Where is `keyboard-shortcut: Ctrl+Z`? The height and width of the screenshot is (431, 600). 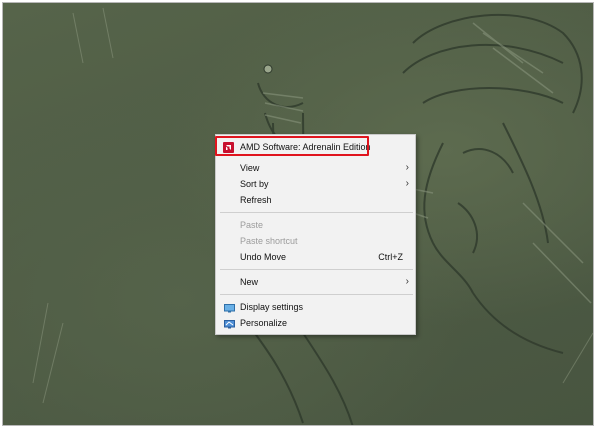 keyboard-shortcut: Ctrl+Z is located at coordinates (390, 257).